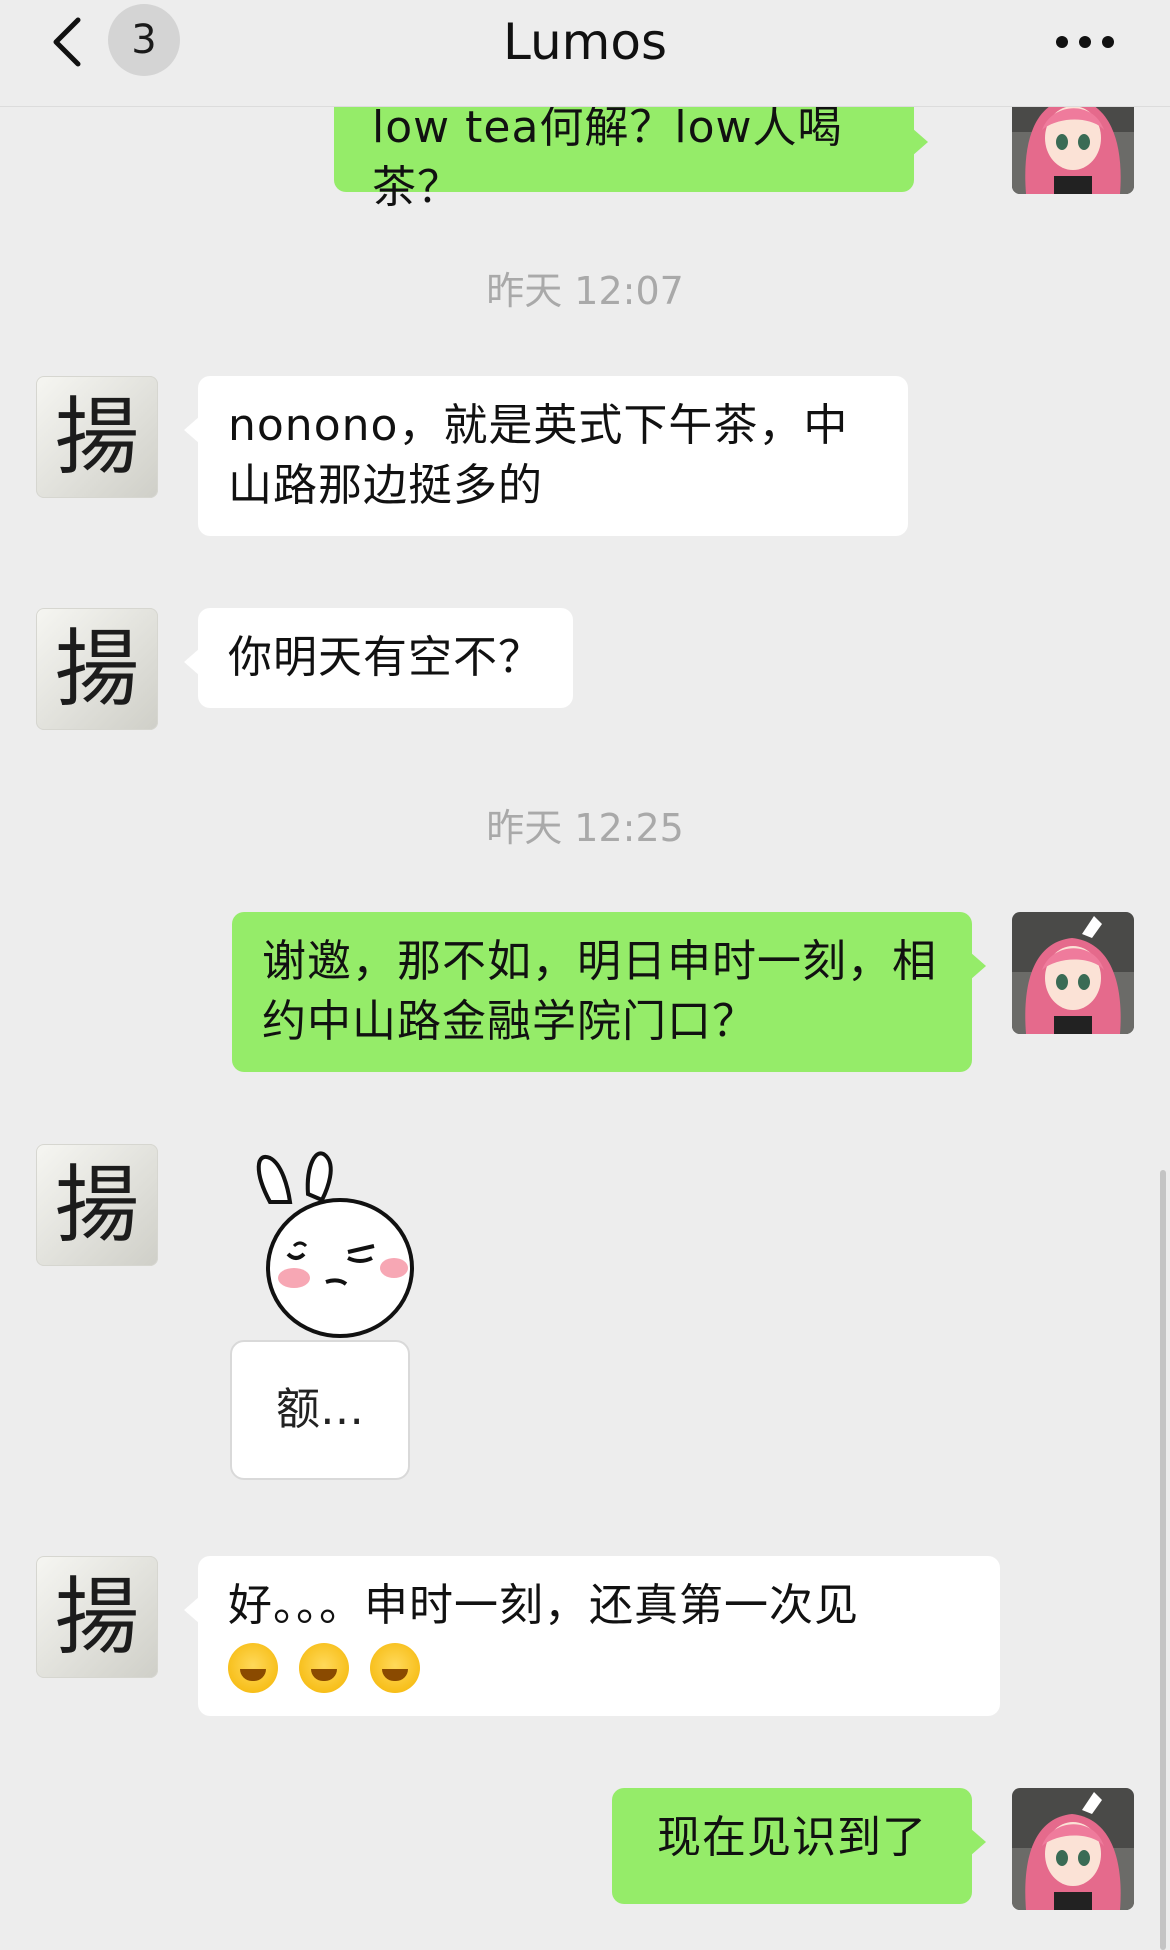 The width and height of the screenshot is (1170, 1950). I want to click on message-text: 好。。。申时一刻，还真第一次见, so click(543, 1605).